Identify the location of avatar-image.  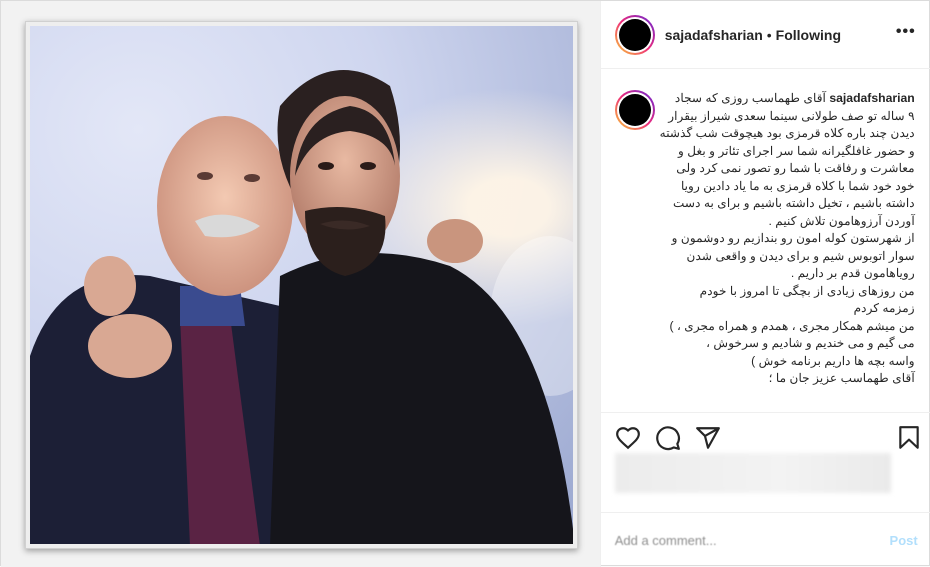
(634, 34).